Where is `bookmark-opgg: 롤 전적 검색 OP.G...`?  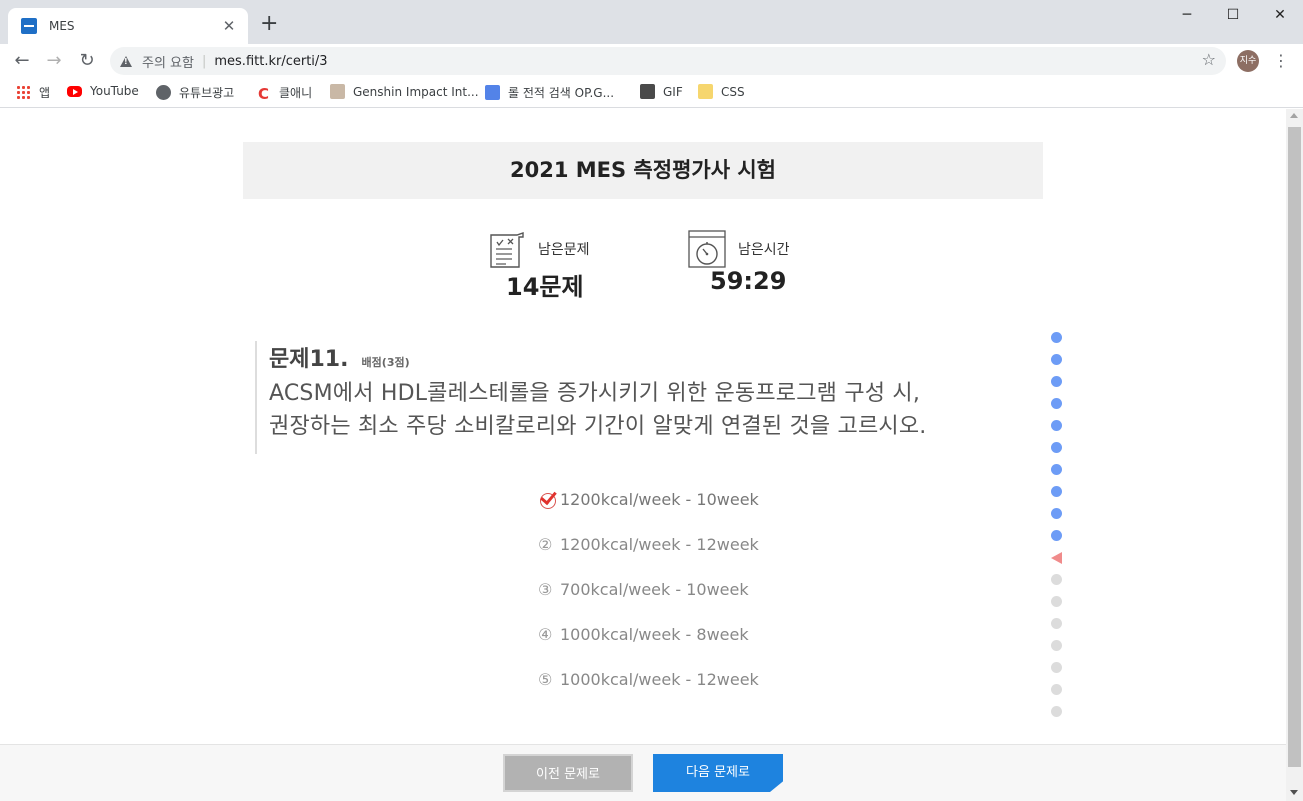
bookmark-opgg: 롤 전적 검색 OP.G... is located at coordinates (549, 92).